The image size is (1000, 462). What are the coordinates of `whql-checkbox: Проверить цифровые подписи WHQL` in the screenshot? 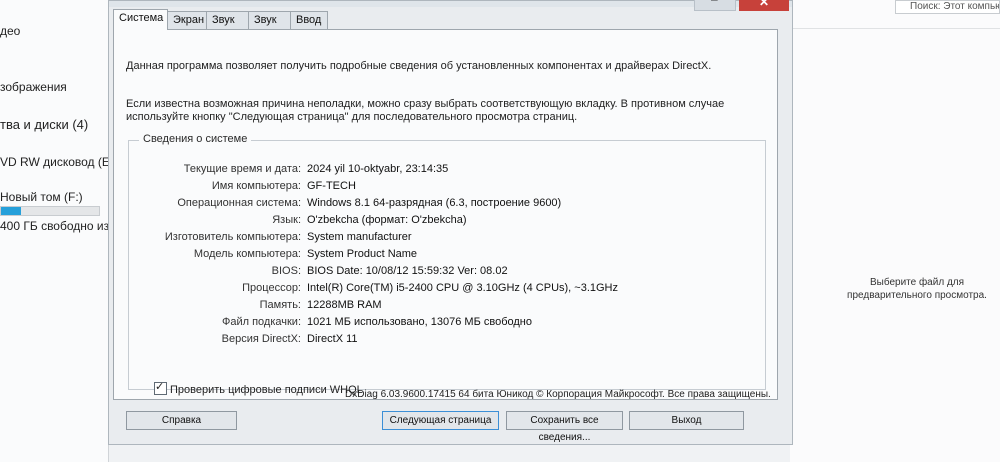 It's located at (258, 388).